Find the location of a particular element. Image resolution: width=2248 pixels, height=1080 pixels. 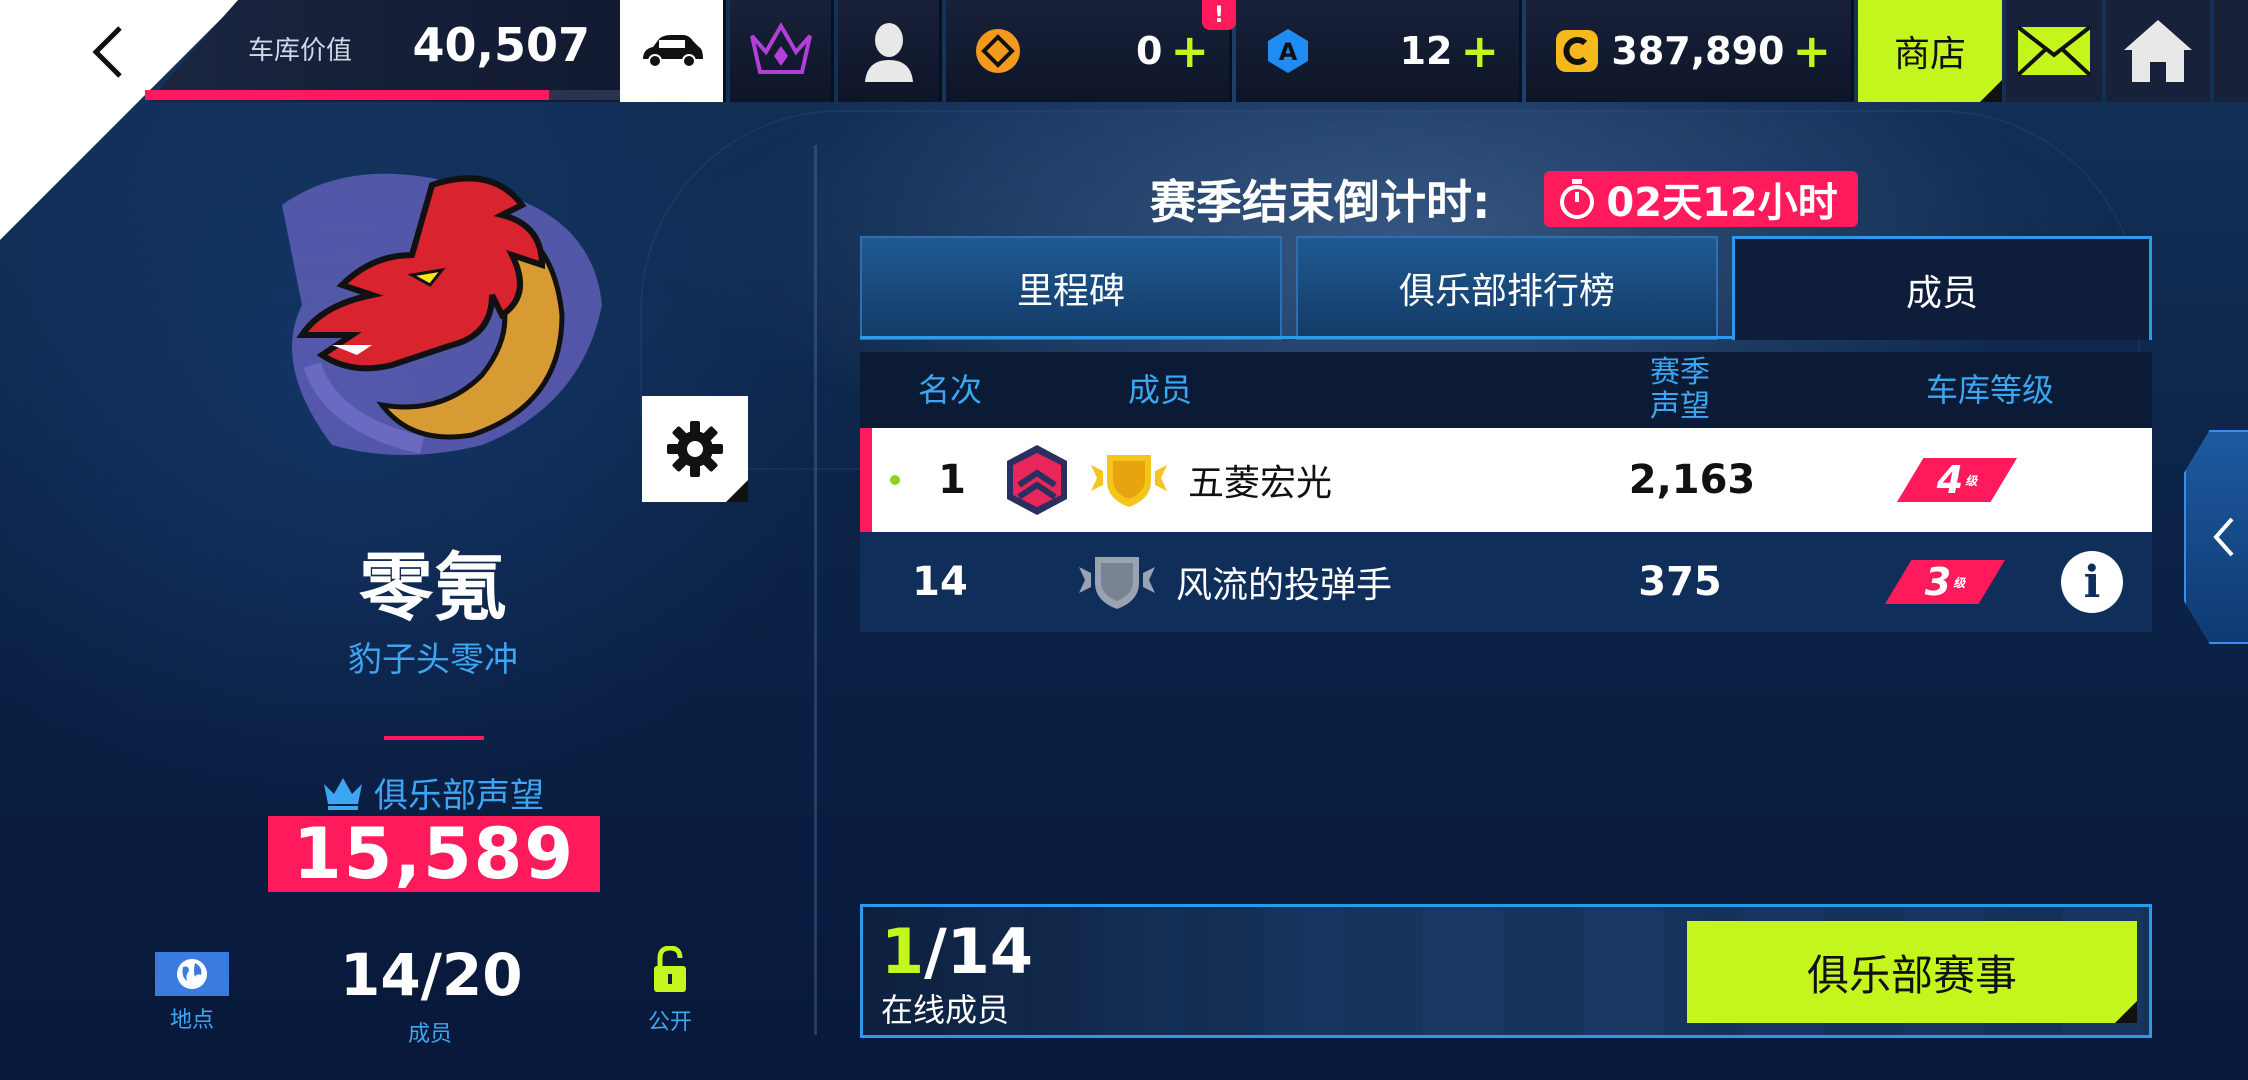

garage-value-label: 车库价值 is located at coordinates (300, 51).